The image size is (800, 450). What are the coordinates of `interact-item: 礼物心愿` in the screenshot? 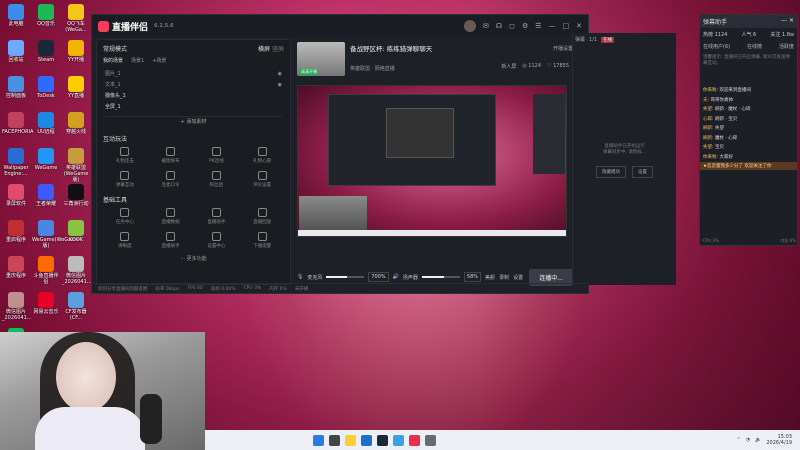 It's located at (262, 156).